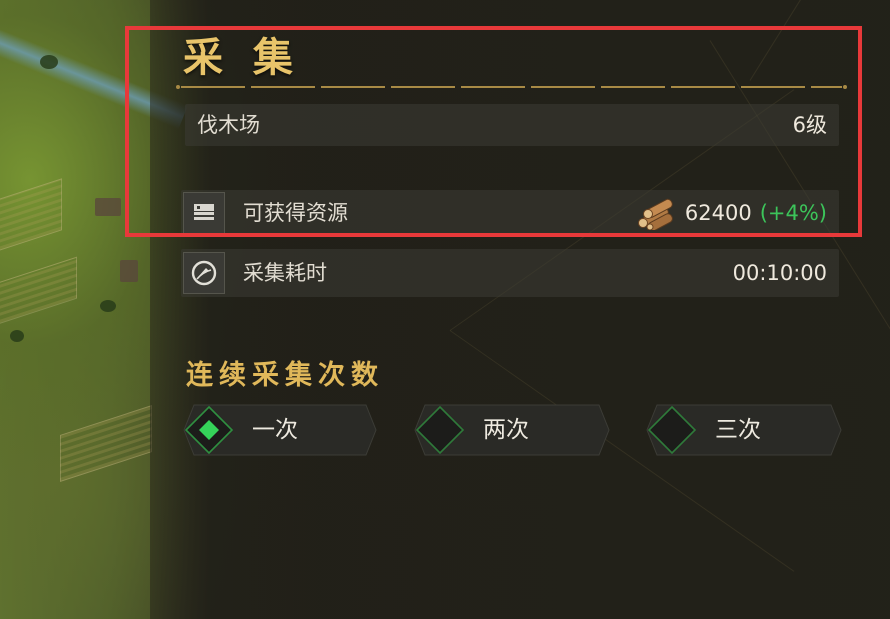 This screenshot has height=619, width=890. I want to click on duration-row: 采集耗时 00:10:00, so click(510, 273).